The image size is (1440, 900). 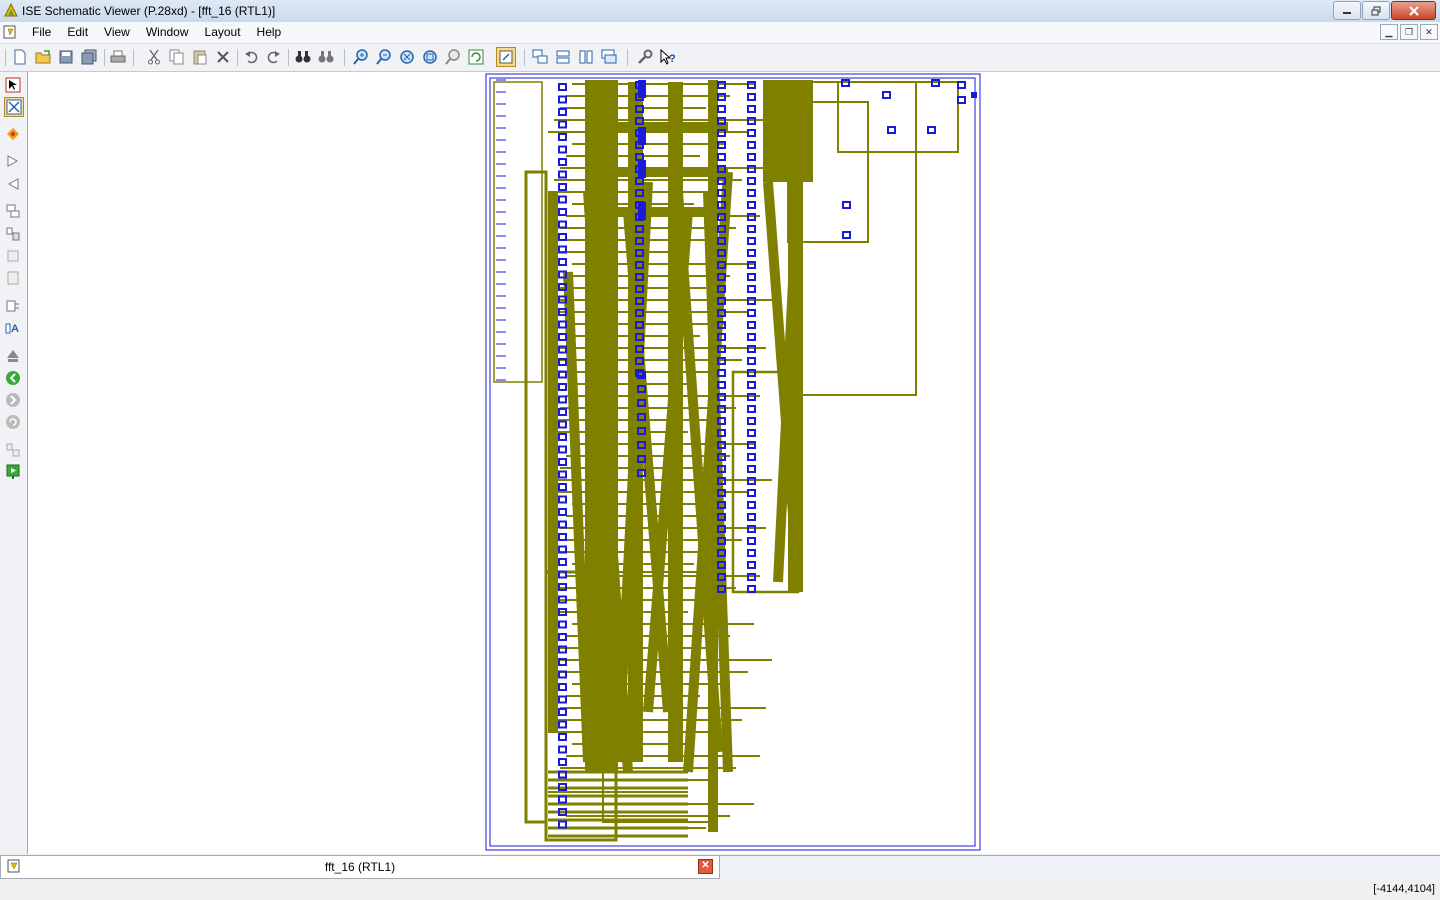 I want to click on forward-button, so click(x=13, y=400).